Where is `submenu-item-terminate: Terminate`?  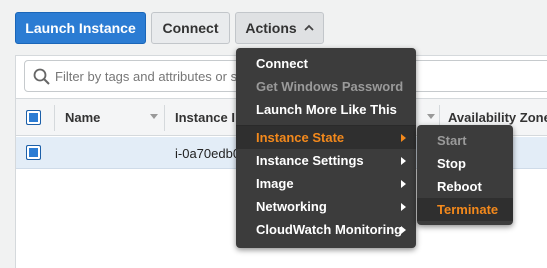
submenu-item-terminate: Terminate is located at coordinates (465, 209).